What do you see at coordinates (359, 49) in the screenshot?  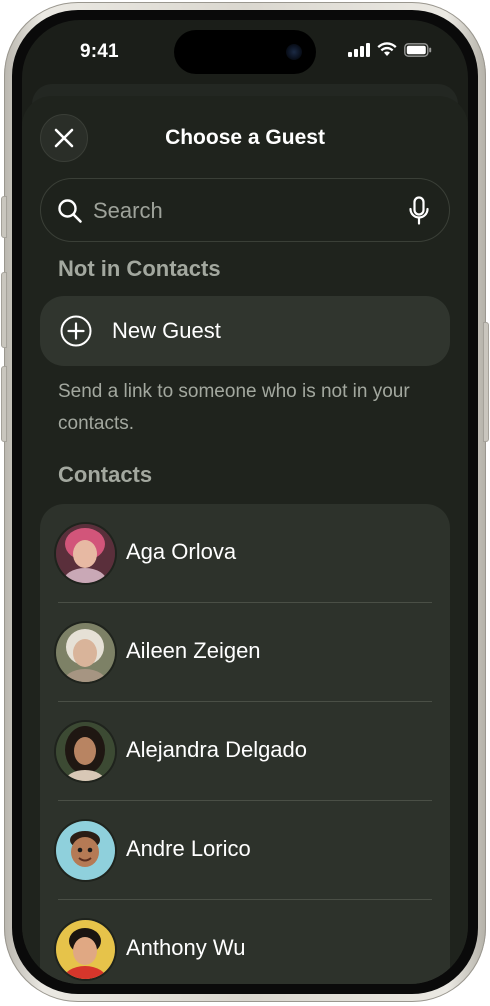 I see `cellular-signal-icon` at bounding box center [359, 49].